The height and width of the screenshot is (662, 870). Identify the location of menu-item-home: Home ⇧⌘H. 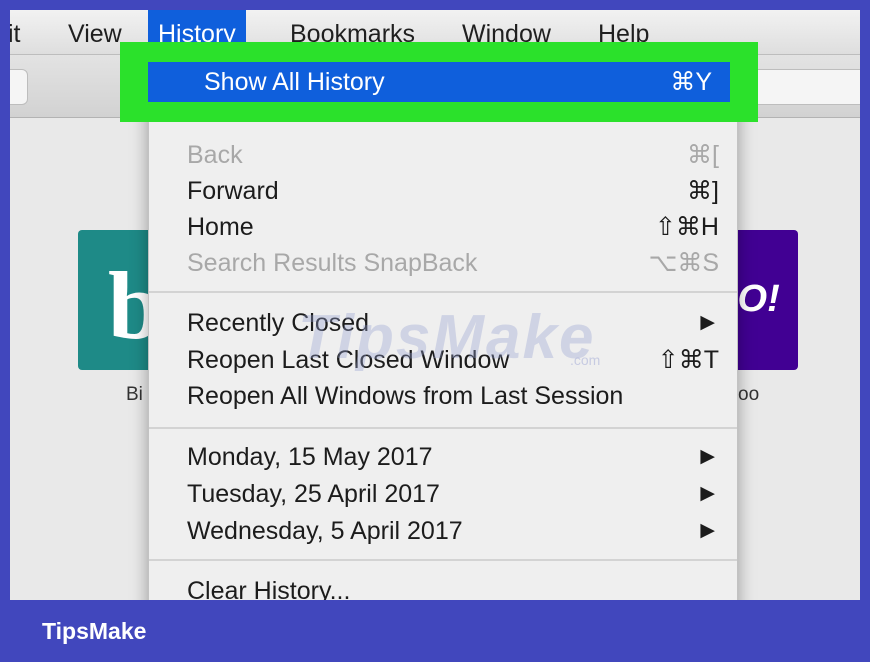
(443, 227).